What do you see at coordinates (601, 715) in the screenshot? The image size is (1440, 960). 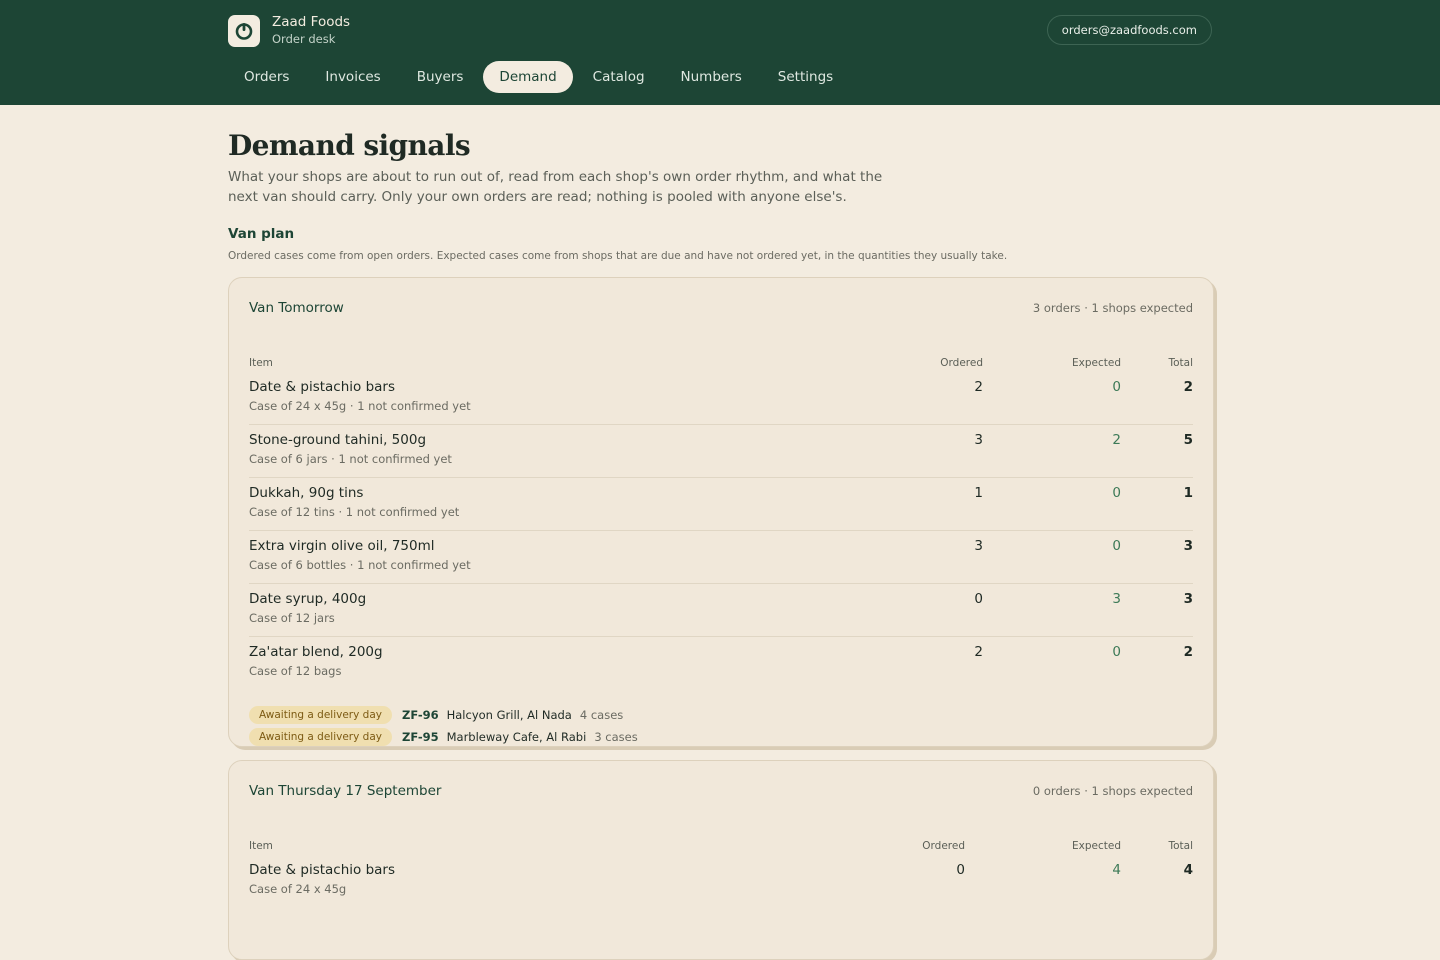 I see `case-count: 4 cases` at bounding box center [601, 715].